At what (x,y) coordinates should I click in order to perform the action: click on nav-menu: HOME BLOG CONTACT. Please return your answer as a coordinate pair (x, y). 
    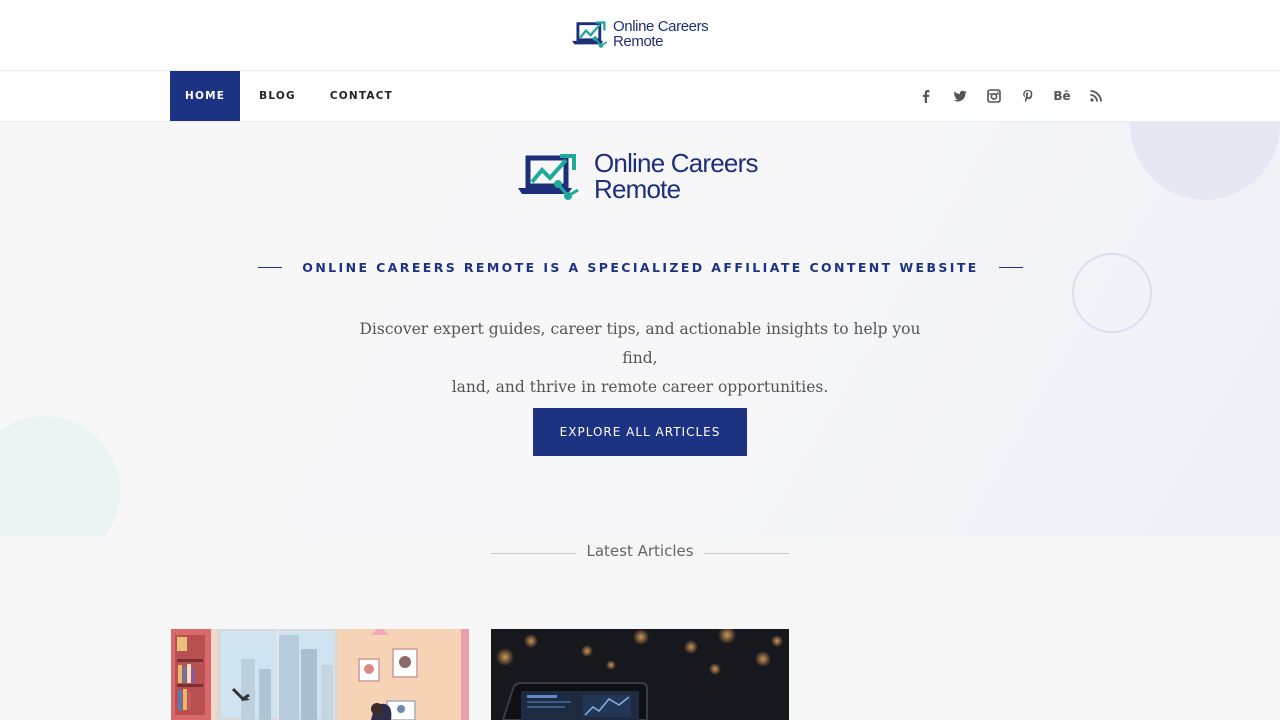
    Looking at the image, I should click on (289, 96).